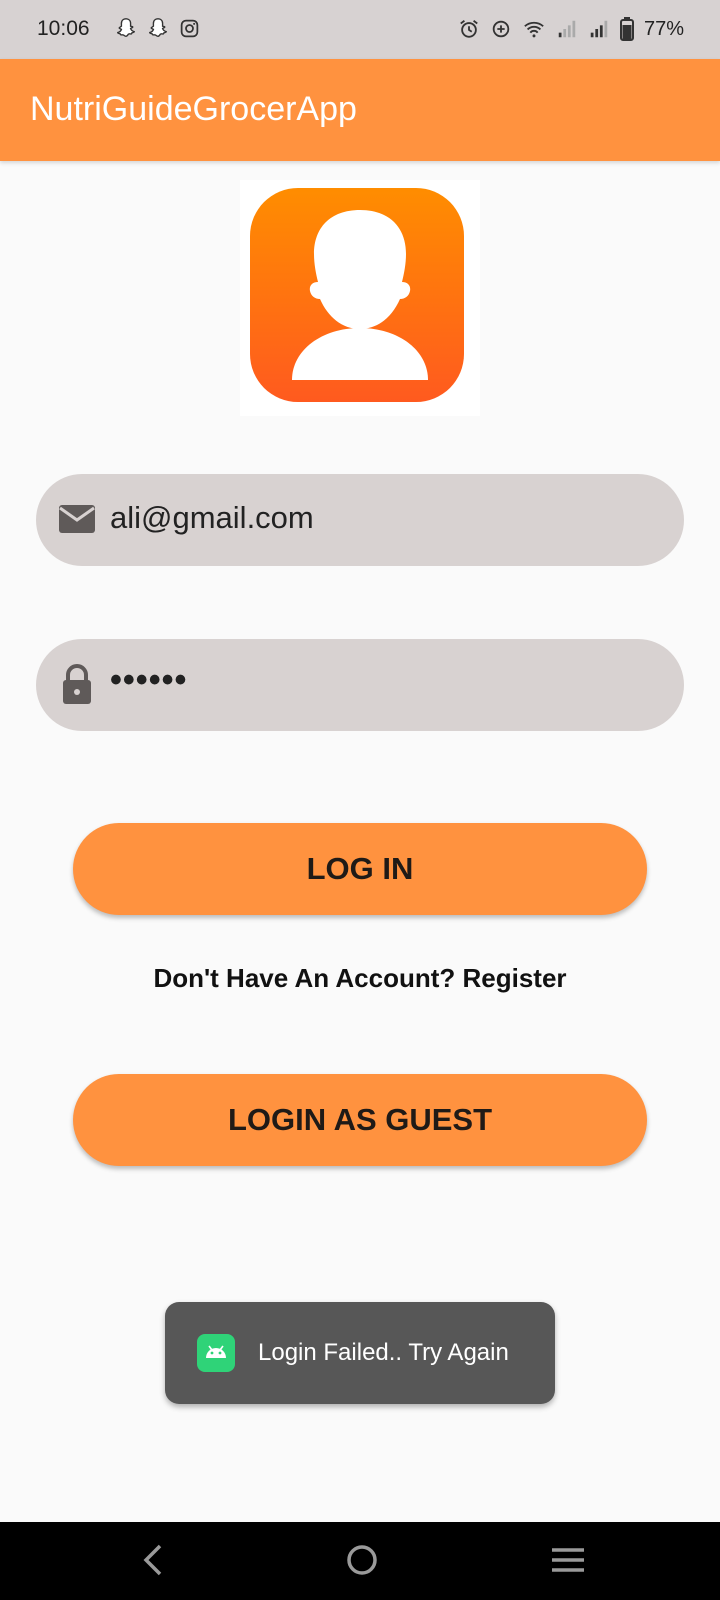 Image resolution: width=720 pixels, height=1600 pixels. What do you see at coordinates (501, 29) in the screenshot?
I see `data-saver-icon` at bounding box center [501, 29].